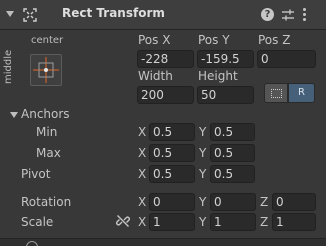 This screenshot has height=246, width=326. Describe the element at coordinates (45, 114) in the screenshot. I see `anchors-label: Anchors` at that location.